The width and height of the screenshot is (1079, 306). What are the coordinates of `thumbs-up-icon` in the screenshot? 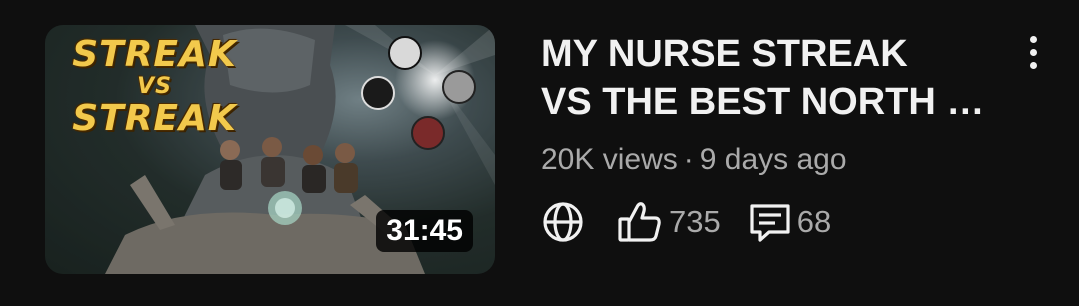 It's located at (640, 222).